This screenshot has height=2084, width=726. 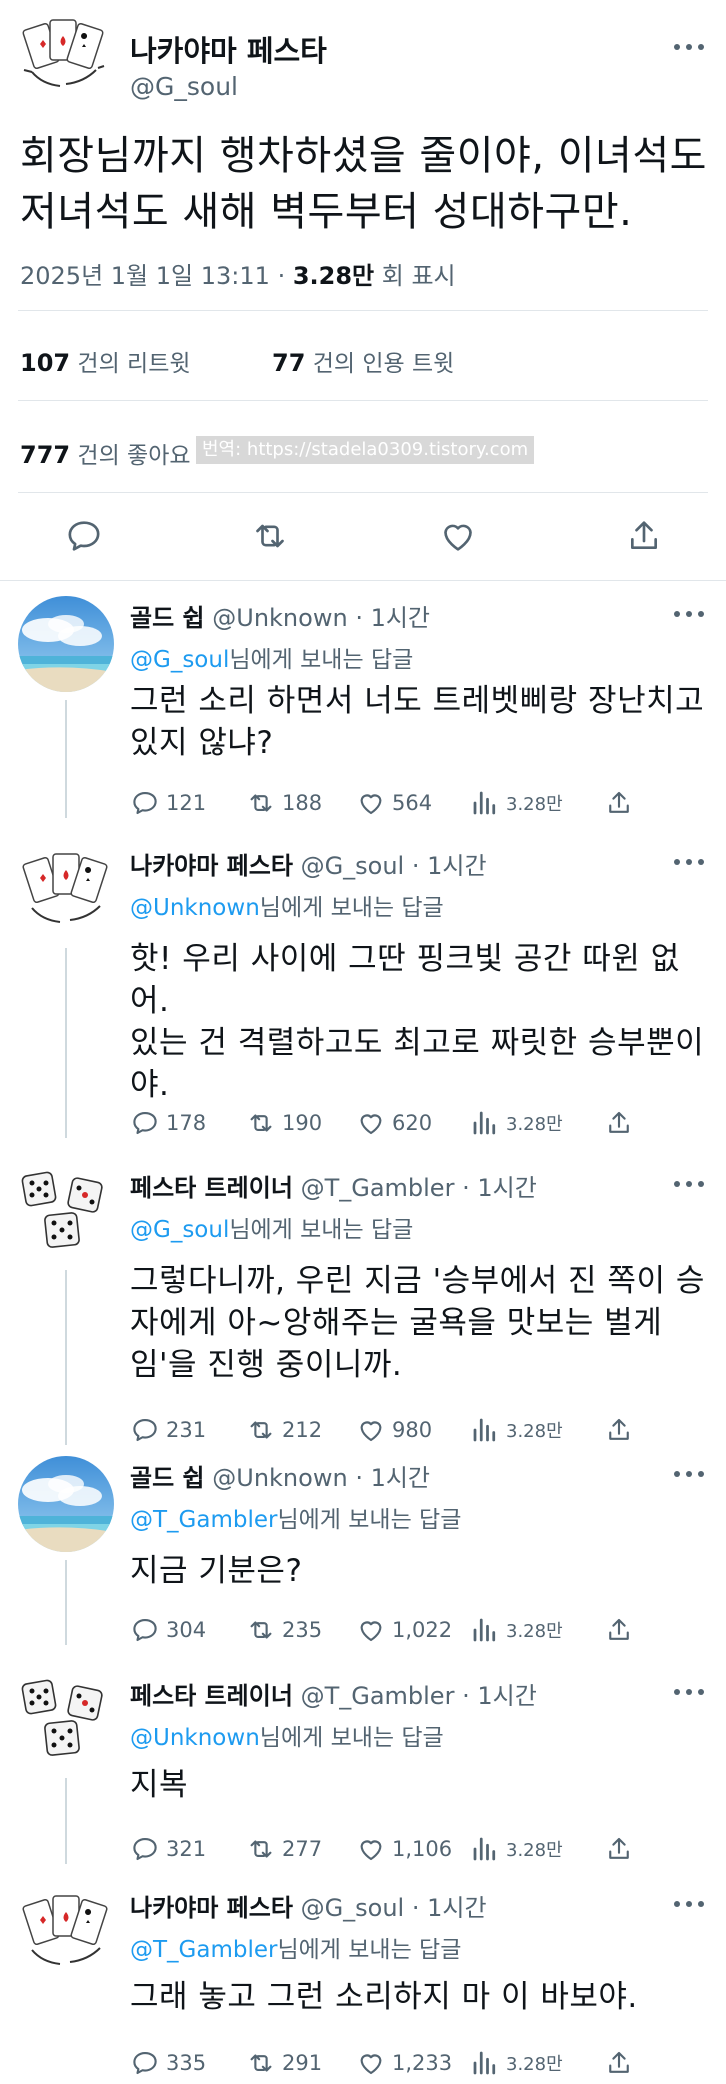 I want to click on reply-button: 335, so click(x=168, y=2063).